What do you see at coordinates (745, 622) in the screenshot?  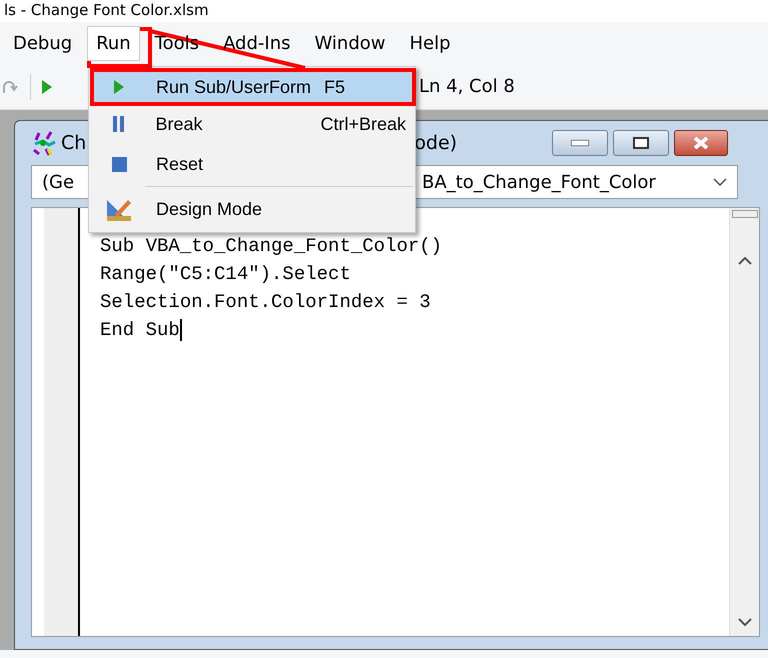 I see `scroll-down-icon` at bounding box center [745, 622].